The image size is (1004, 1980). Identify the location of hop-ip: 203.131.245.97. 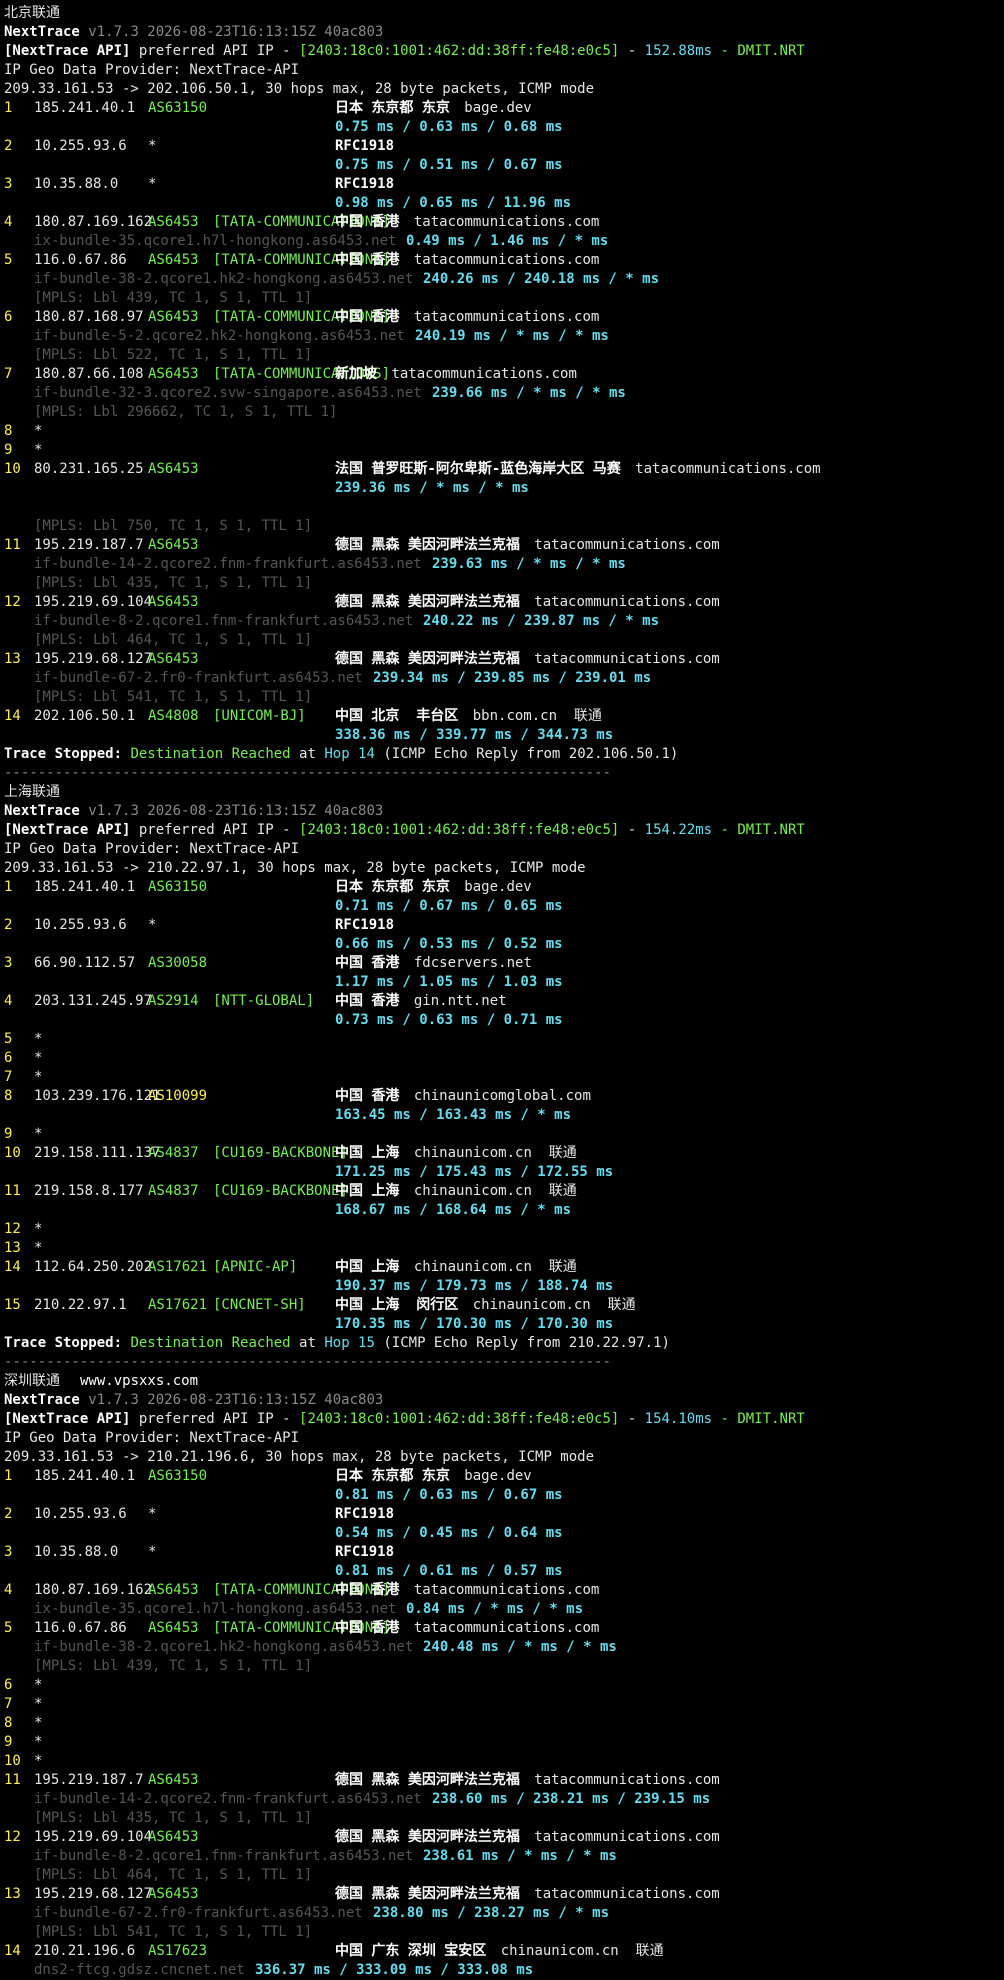
(93, 1001).